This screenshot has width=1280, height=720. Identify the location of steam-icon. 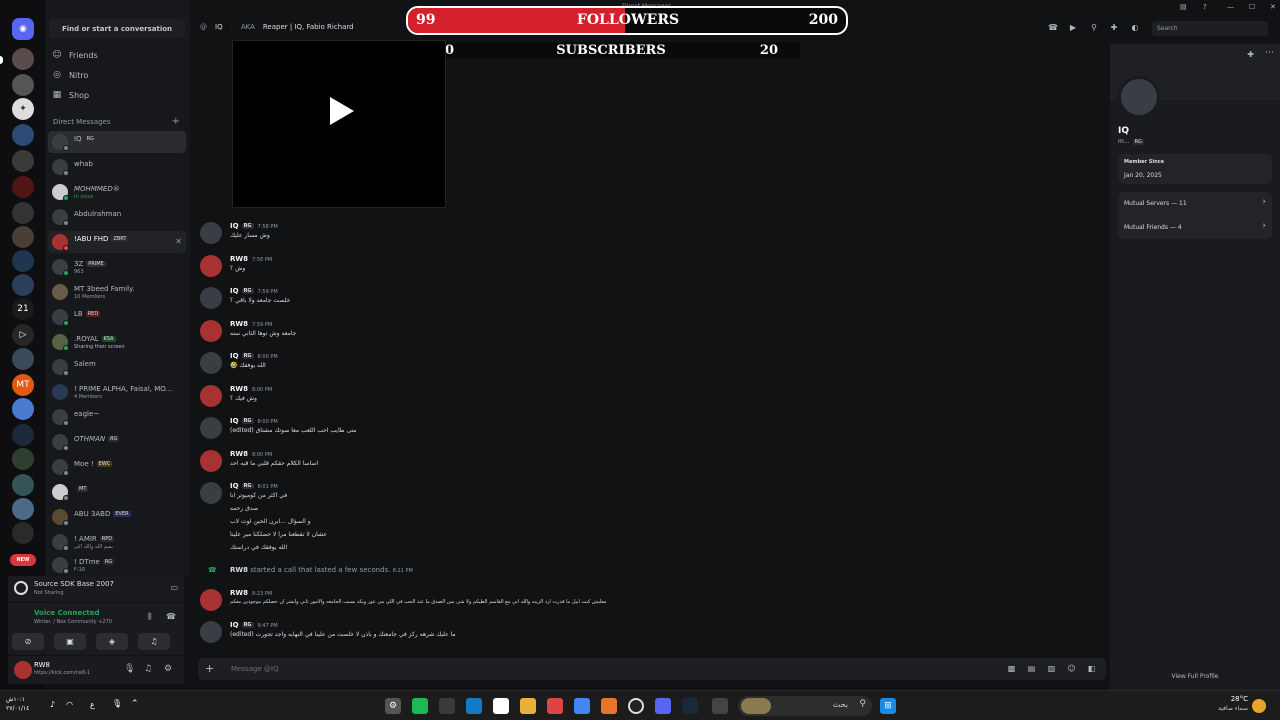
(690, 706).